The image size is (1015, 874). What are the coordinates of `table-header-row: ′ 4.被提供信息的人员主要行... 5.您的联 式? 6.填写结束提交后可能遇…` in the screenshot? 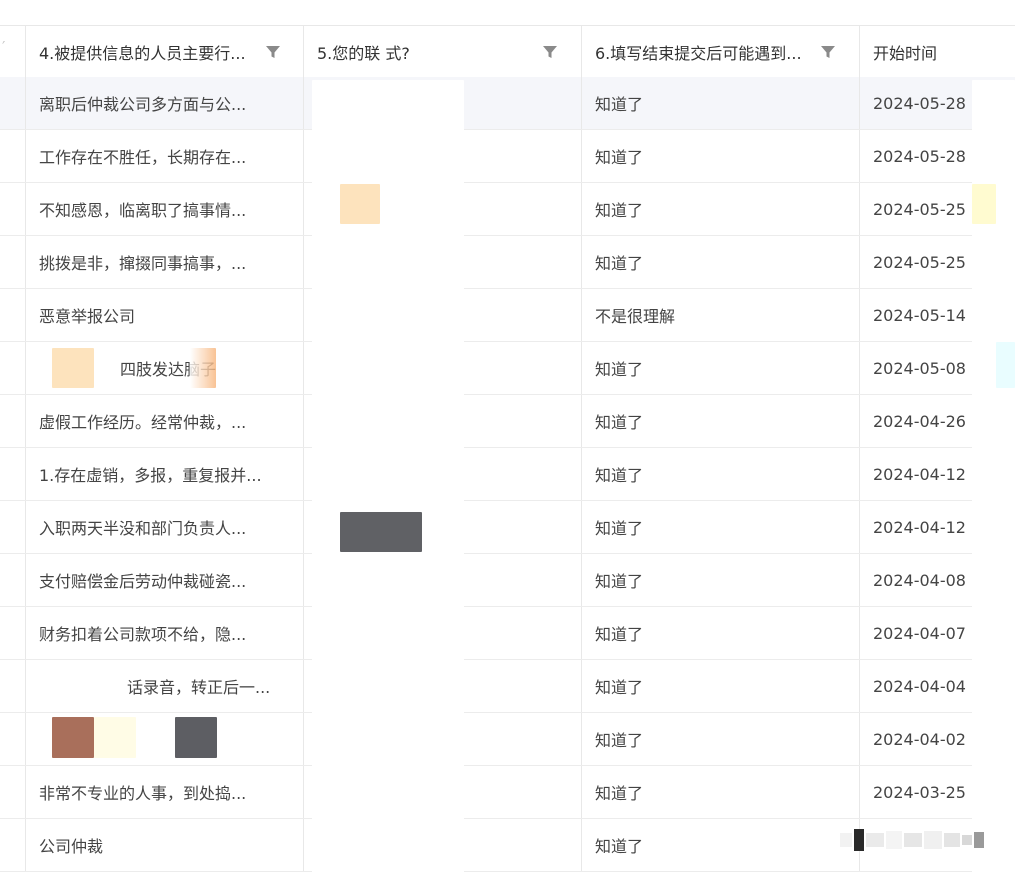 It's located at (507, 51).